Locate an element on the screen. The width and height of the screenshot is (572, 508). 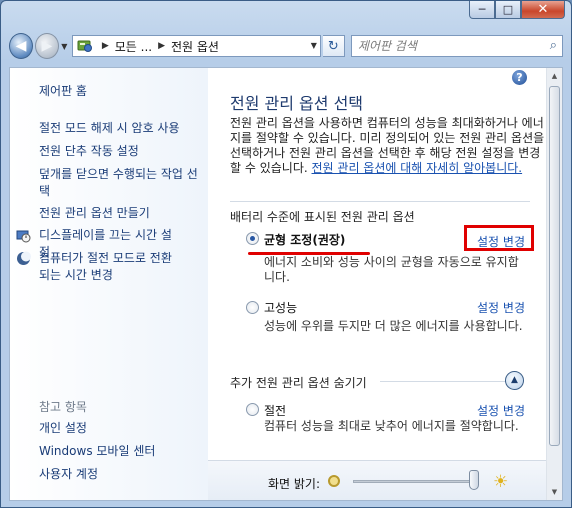
help-icon: ? is located at coordinates (519, 77).